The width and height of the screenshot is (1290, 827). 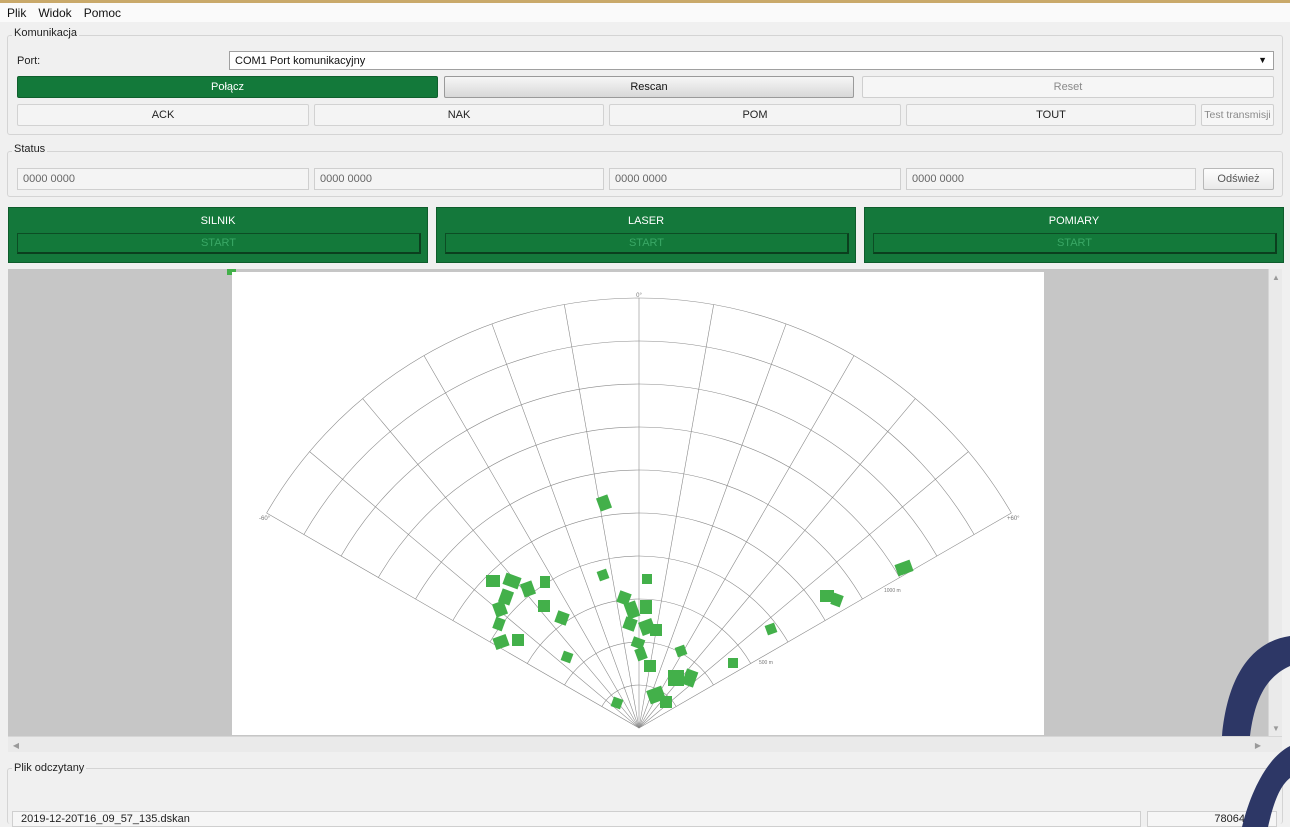 What do you see at coordinates (45, 33) in the screenshot?
I see `communication-group-title: Komunikacja` at bounding box center [45, 33].